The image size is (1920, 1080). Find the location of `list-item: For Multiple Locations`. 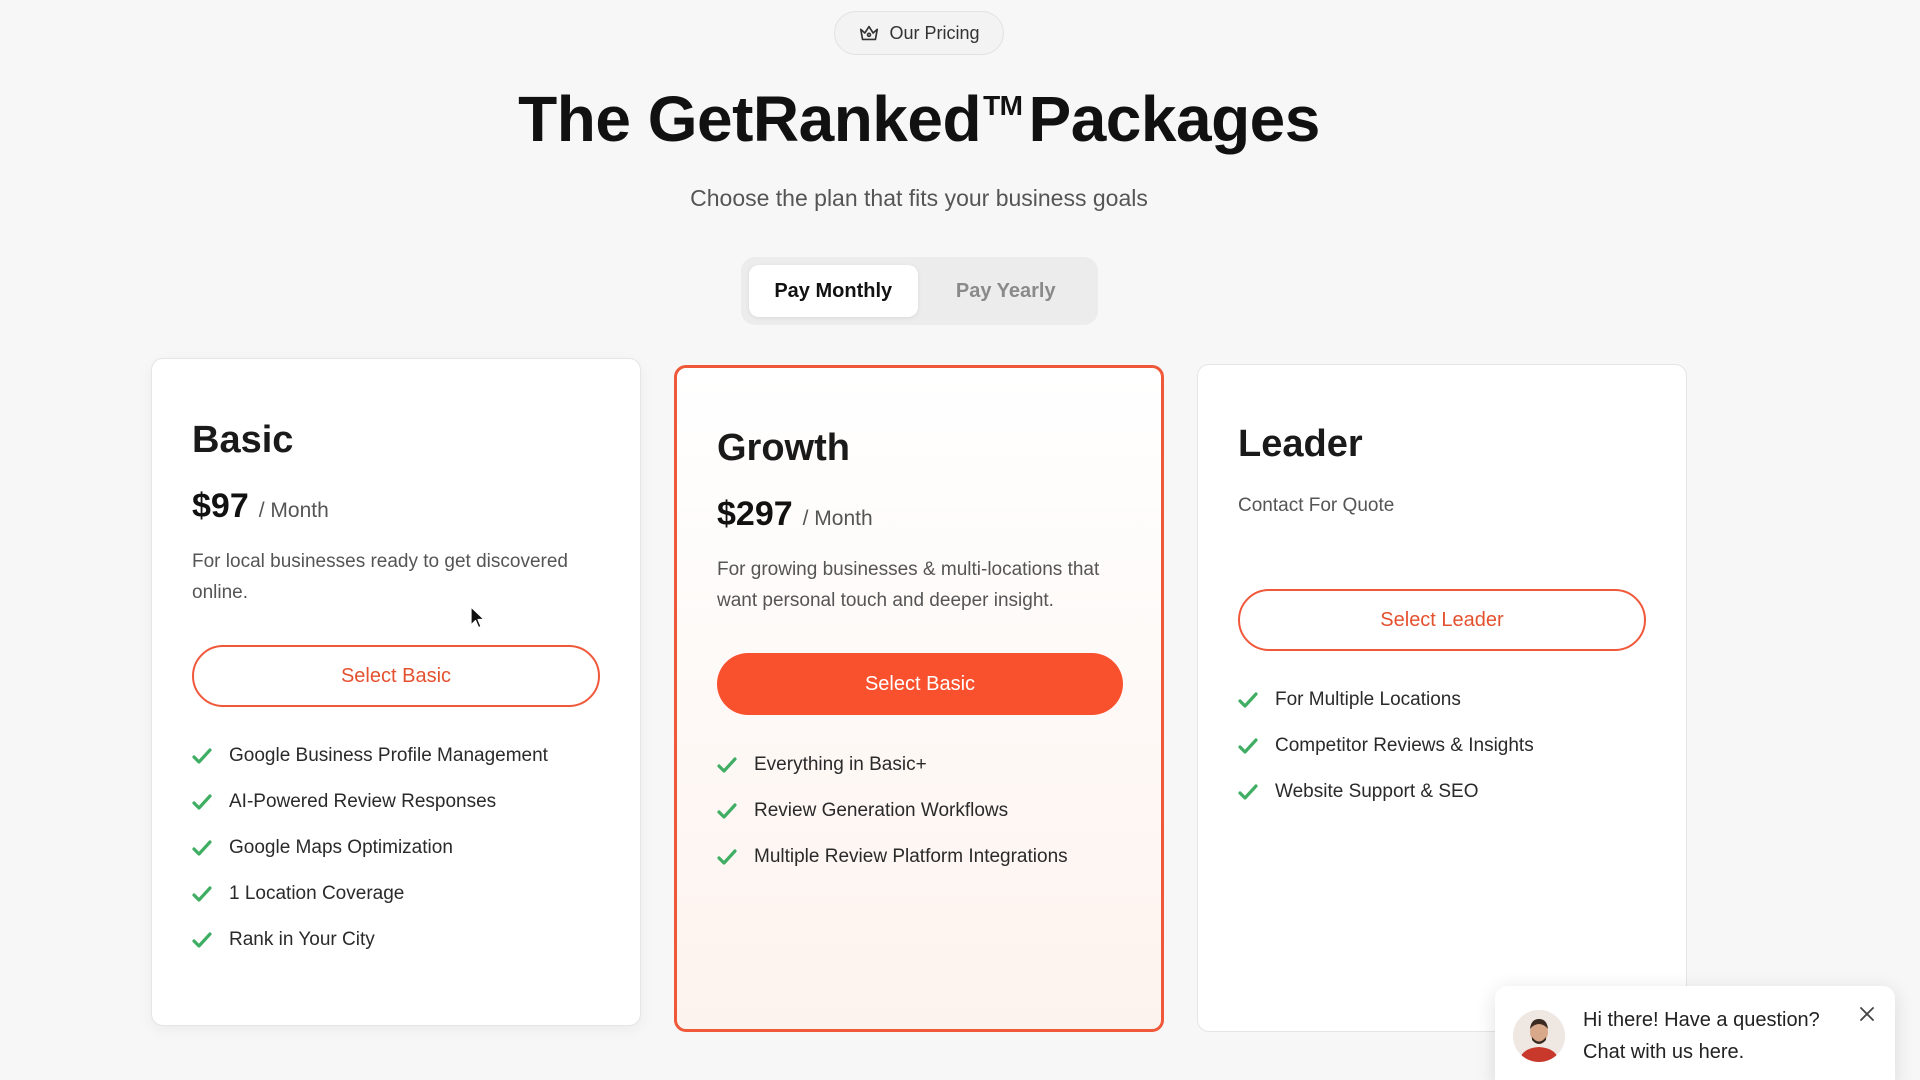

list-item: For Multiple Locations is located at coordinates (1386, 700).